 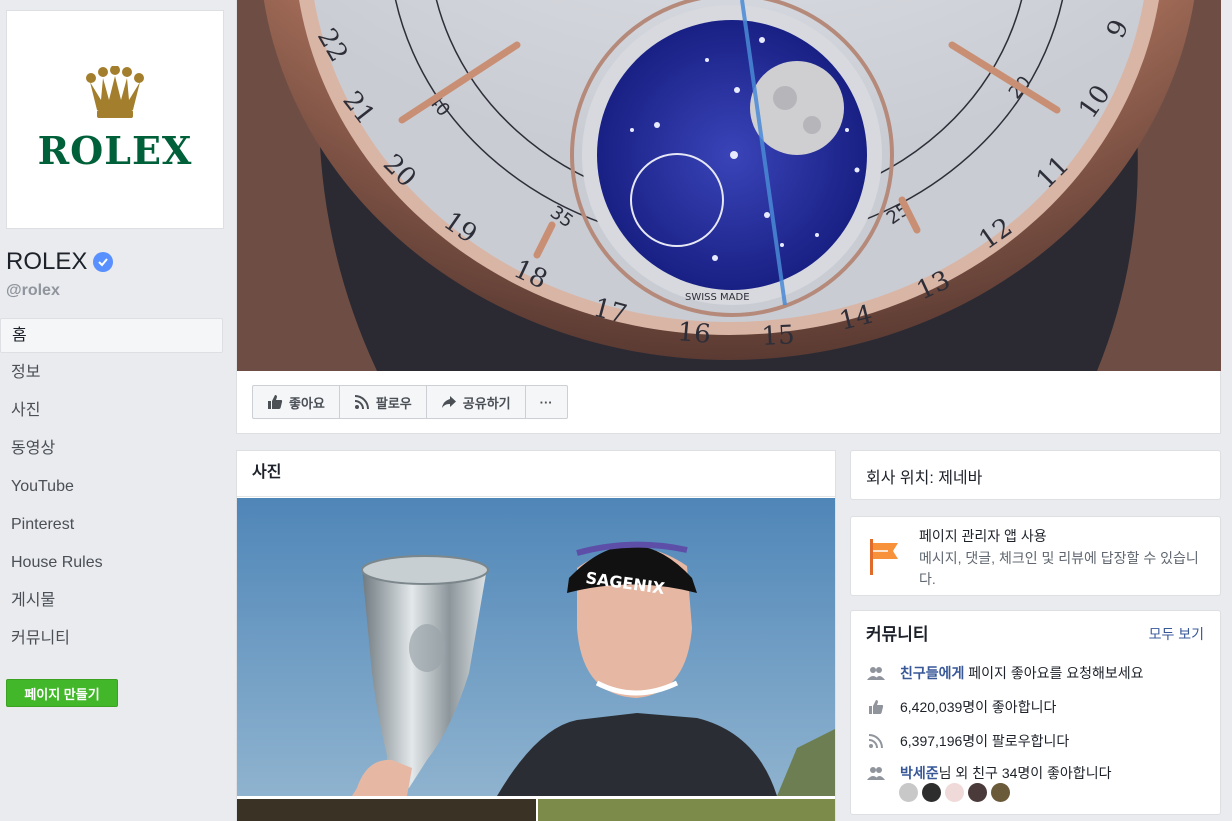 I want to click on friends-like-row: 박세준님 외 친구 34명이 좋아합니다, so click(x=988, y=773).